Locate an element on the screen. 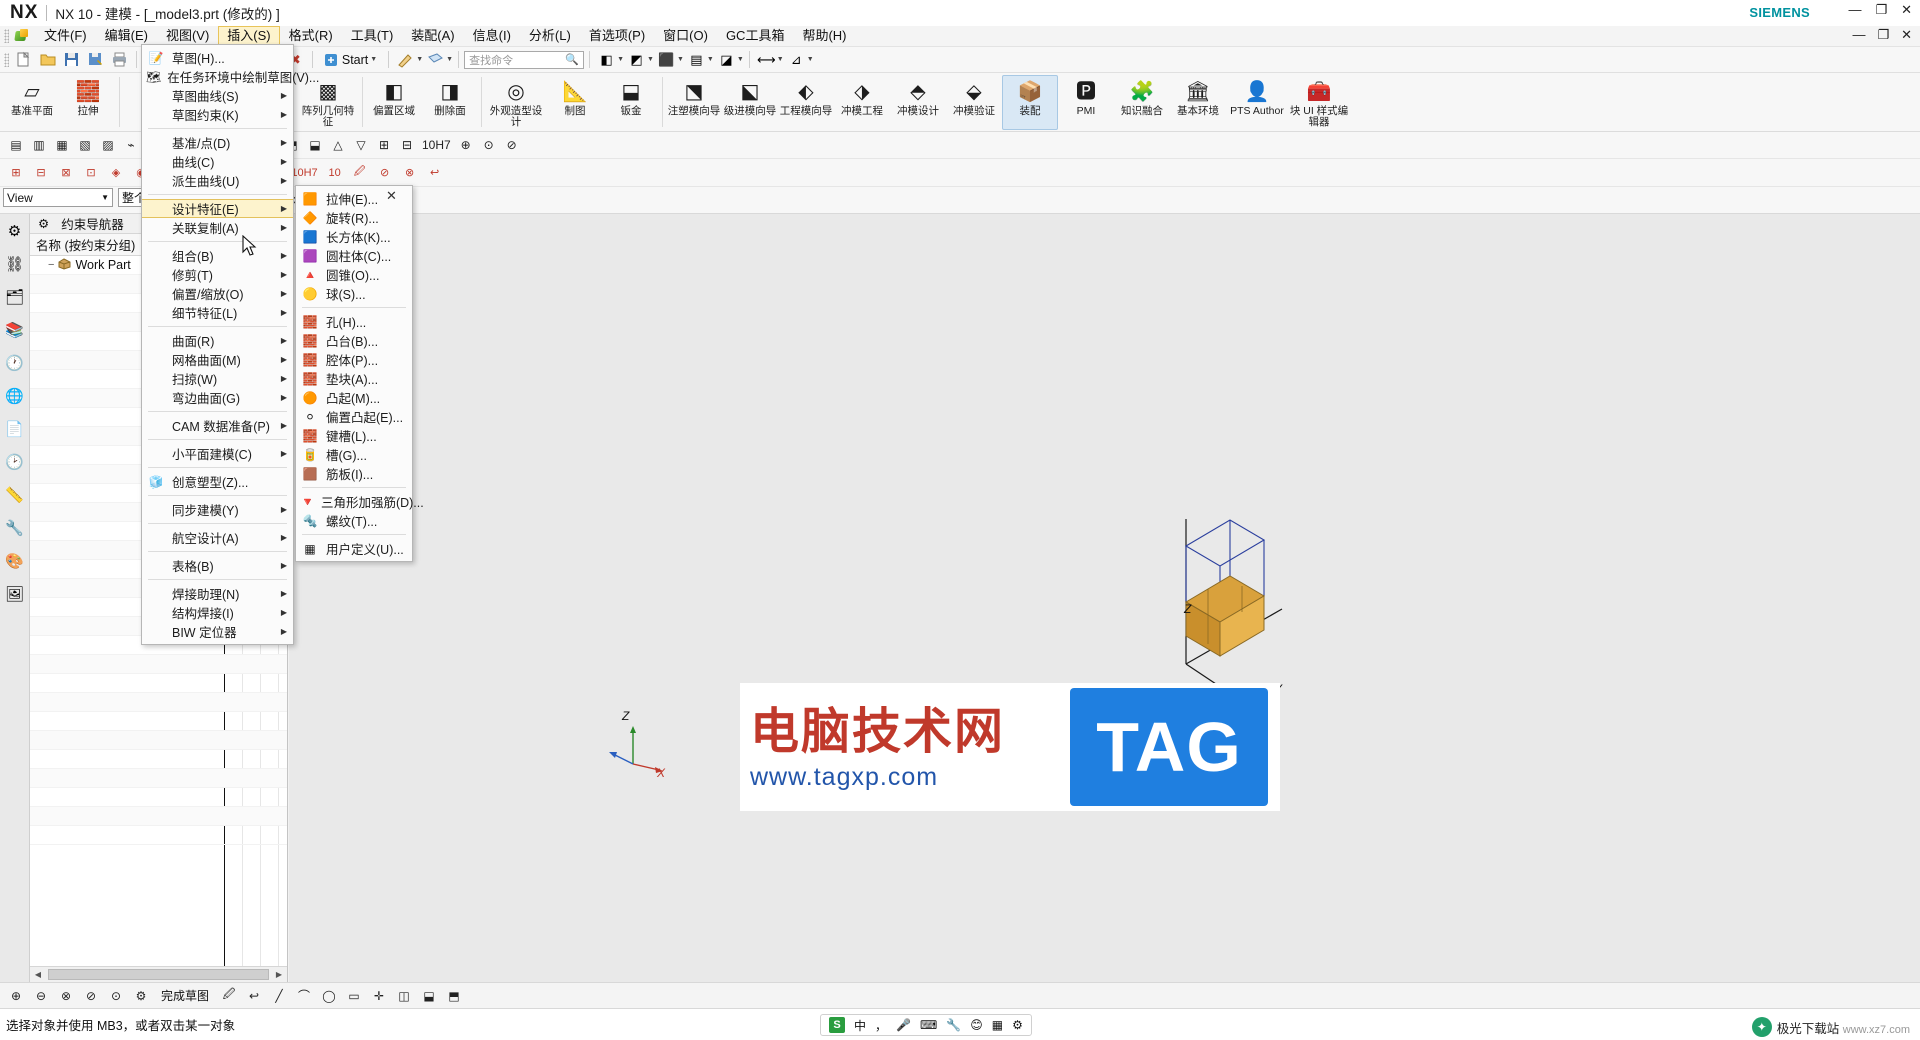 The width and height of the screenshot is (1920, 1040). menu-grip is located at coordinates (6, 36).